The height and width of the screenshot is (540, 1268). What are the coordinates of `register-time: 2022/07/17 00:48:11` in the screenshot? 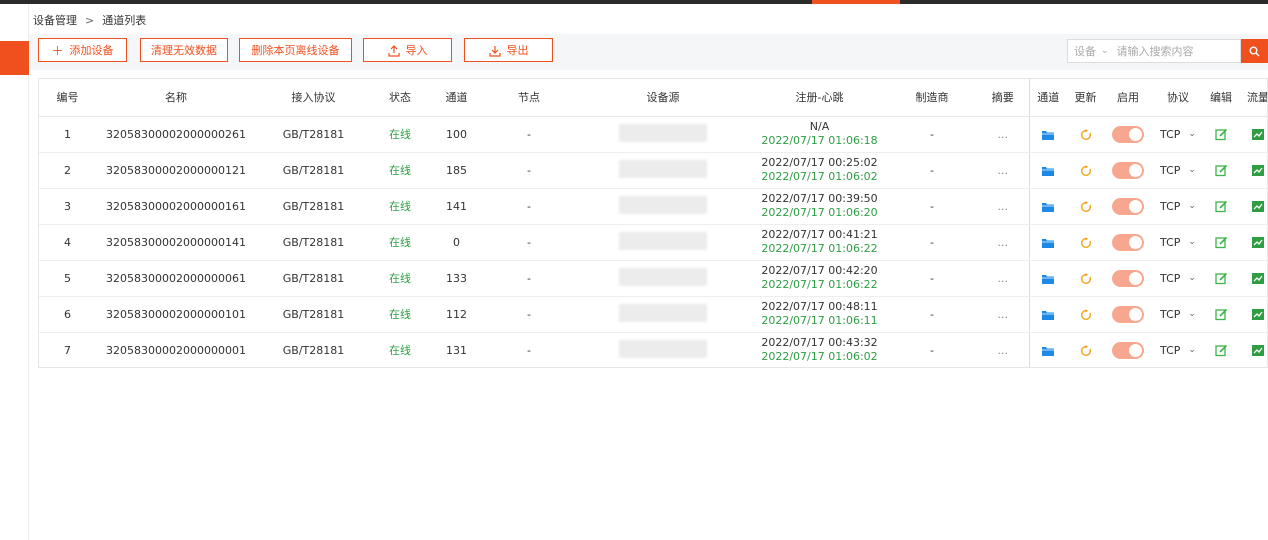 It's located at (819, 306).